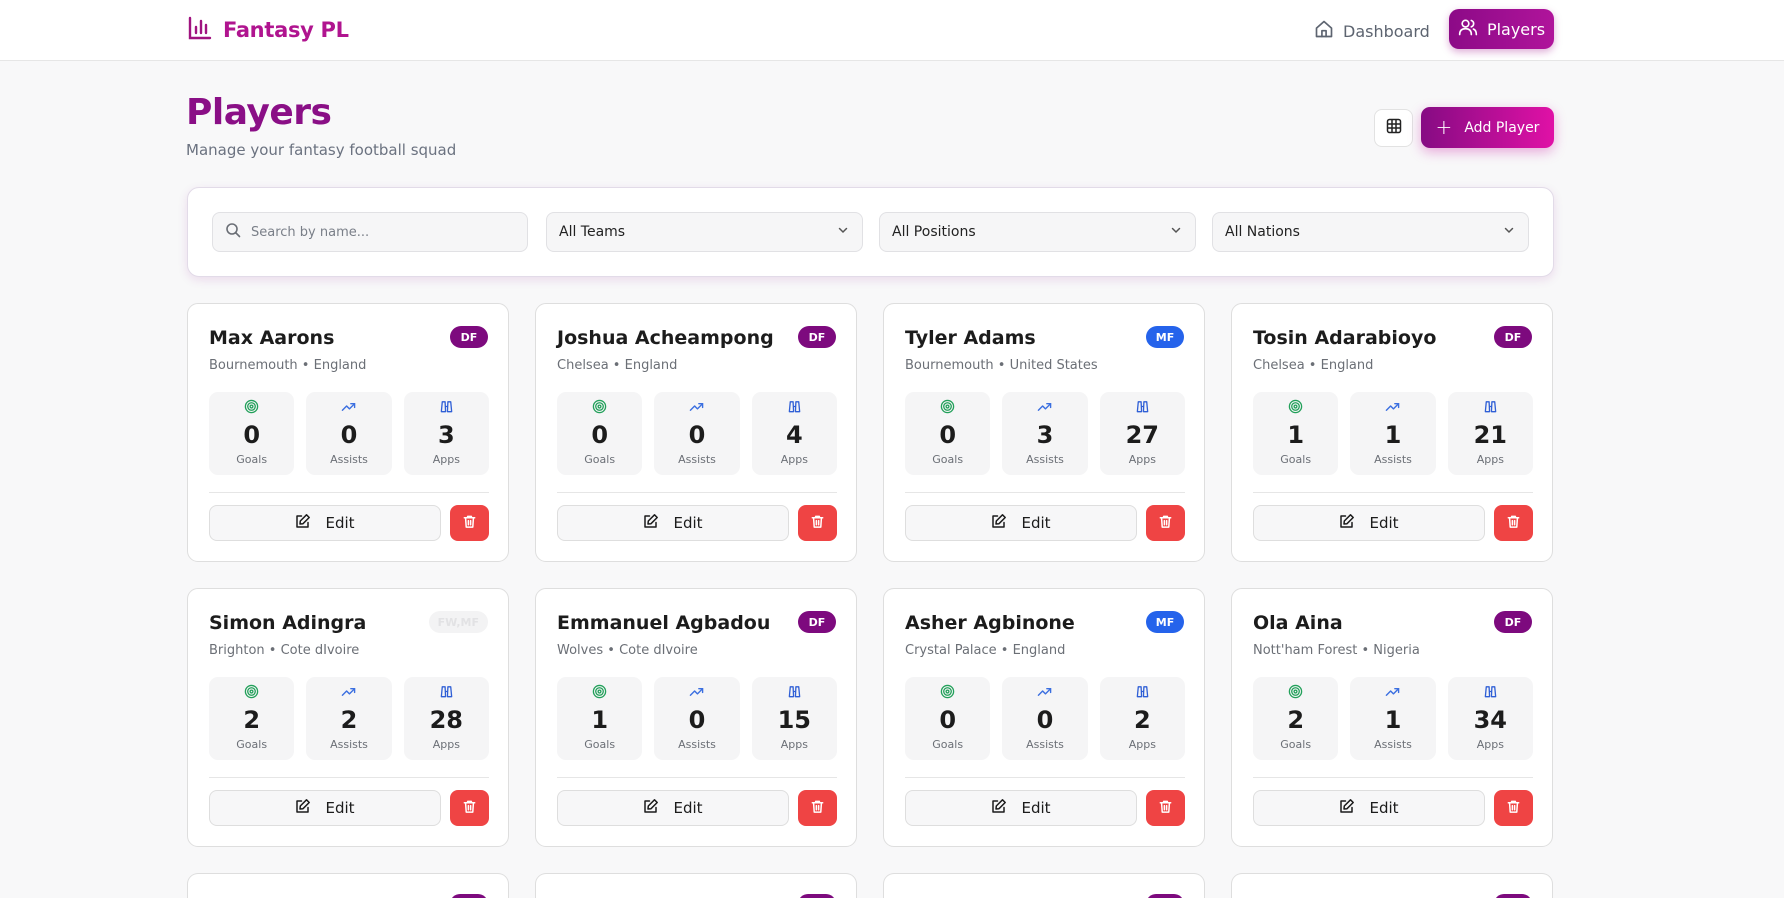 The width and height of the screenshot is (1784, 898). Describe the element at coordinates (1345, 338) in the screenshot. I see `player-name: Tosin Adarabioyo` at that location.